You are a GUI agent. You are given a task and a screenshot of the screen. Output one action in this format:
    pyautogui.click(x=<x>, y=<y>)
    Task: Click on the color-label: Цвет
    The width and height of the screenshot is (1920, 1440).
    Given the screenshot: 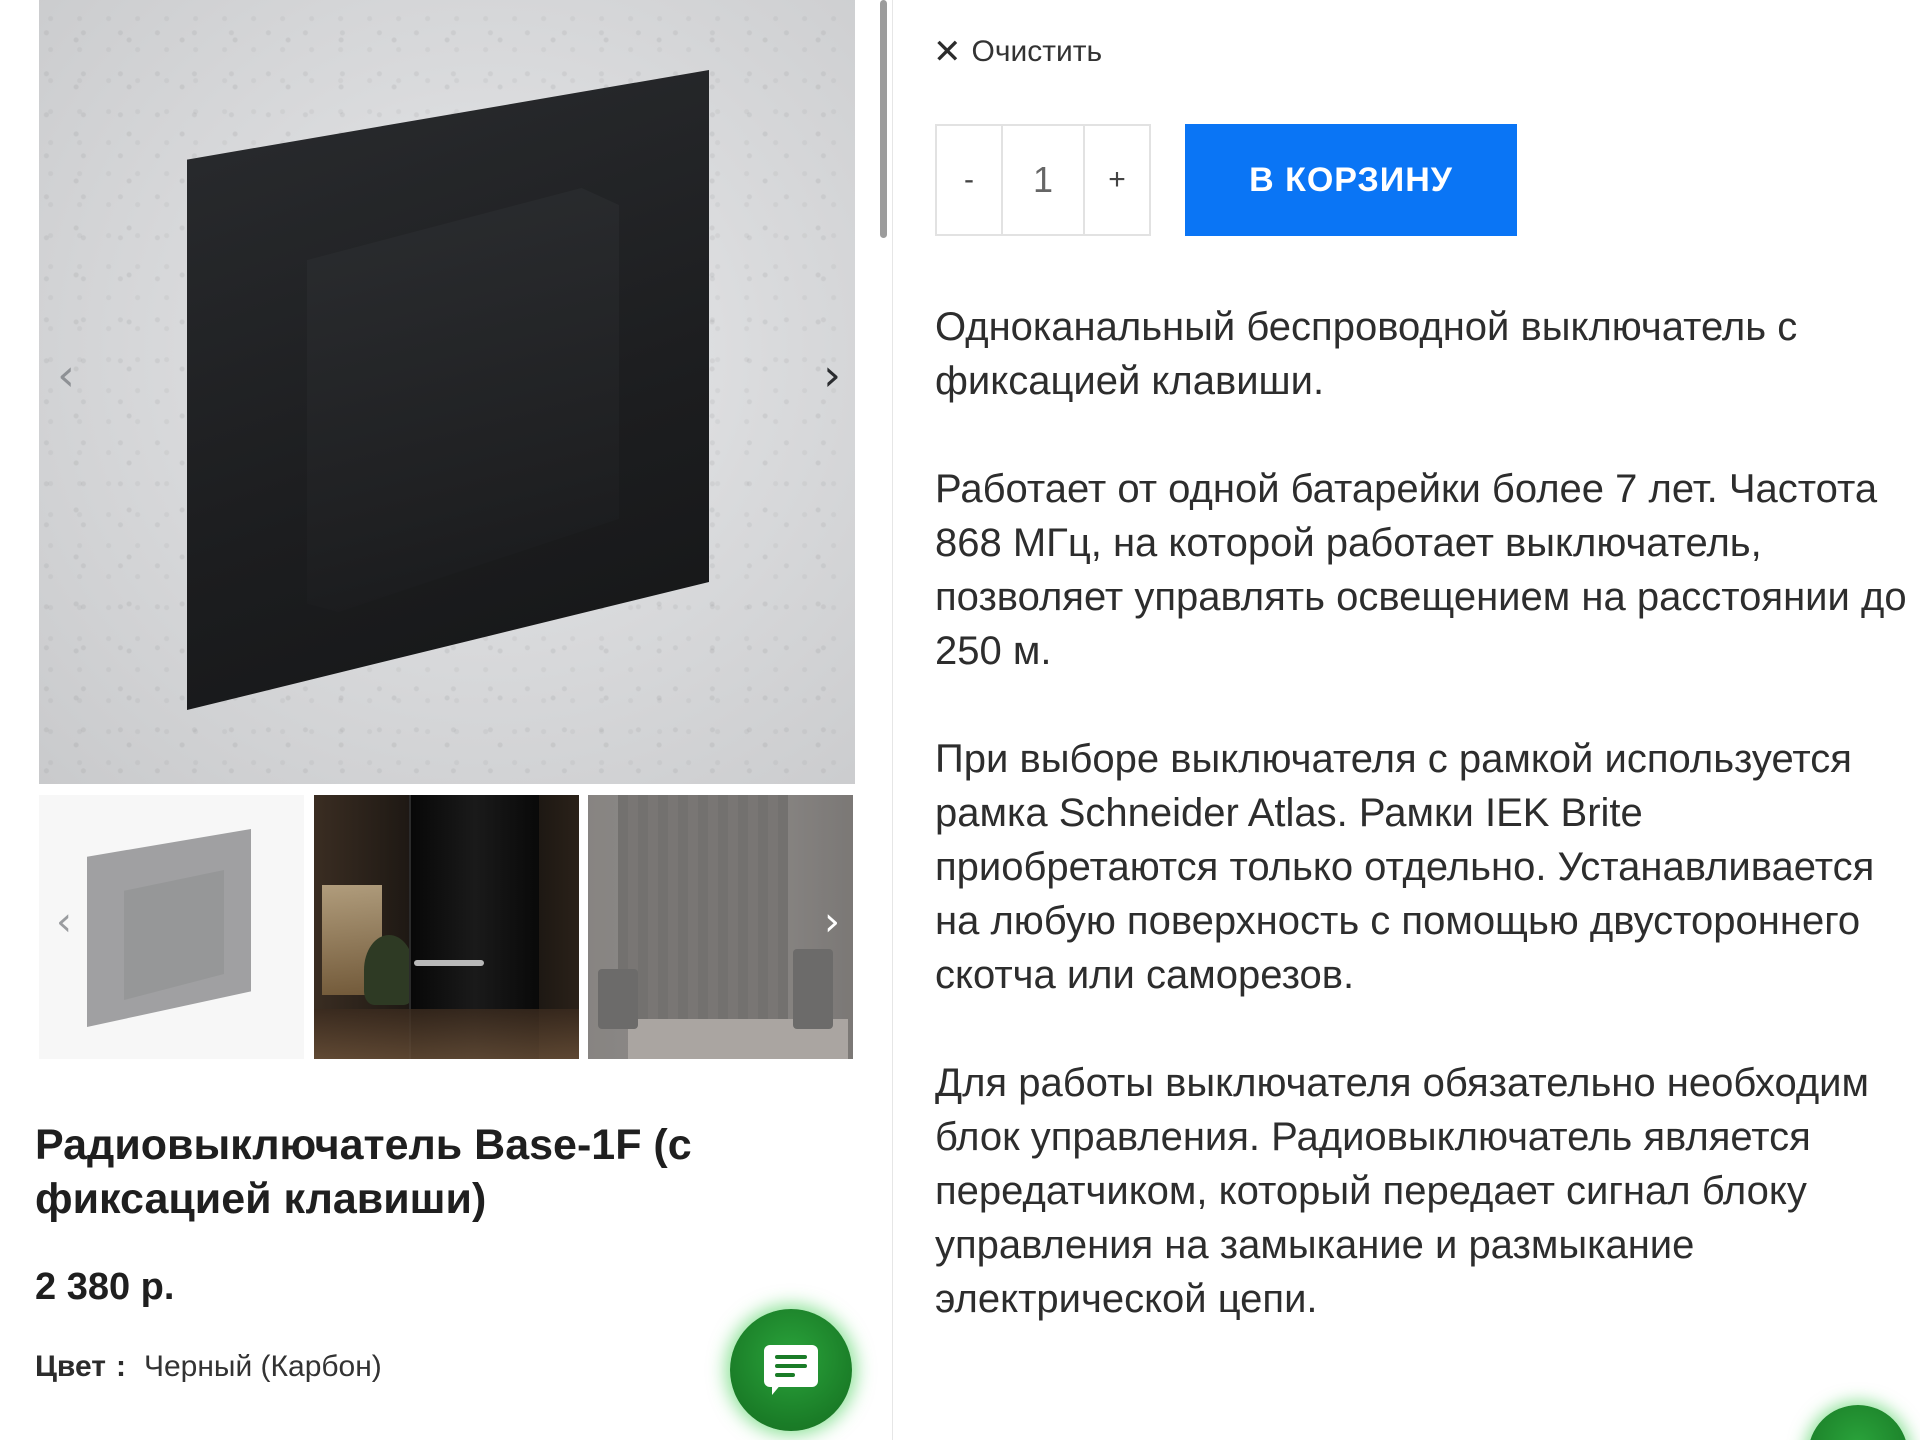 What is the action you would take?
    pyautogui.click(x=70, y=1366)
    